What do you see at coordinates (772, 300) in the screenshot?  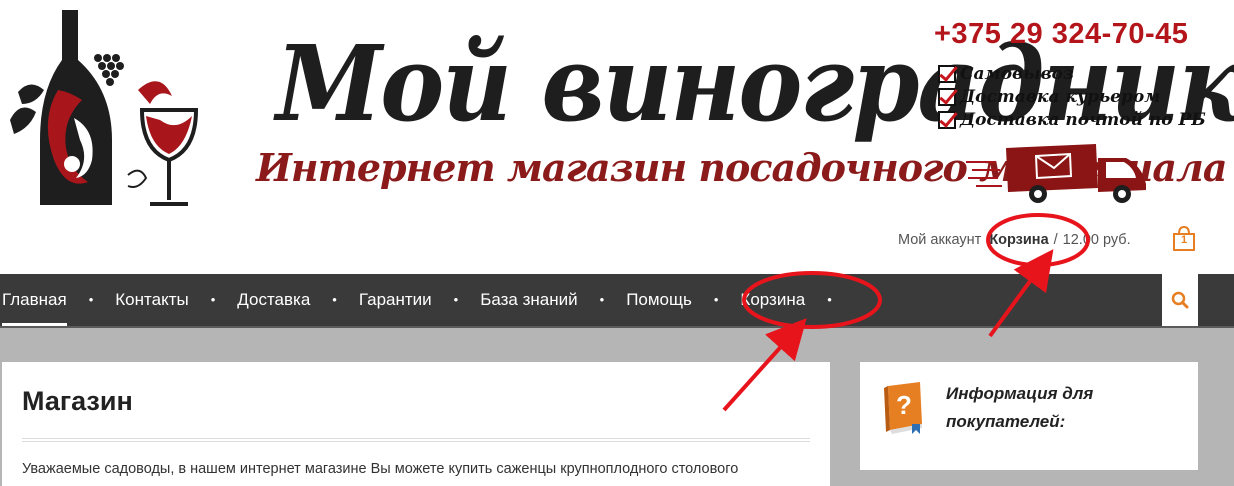 I see `nav-item-cart: Корзина` at bounding box center [772, 300].